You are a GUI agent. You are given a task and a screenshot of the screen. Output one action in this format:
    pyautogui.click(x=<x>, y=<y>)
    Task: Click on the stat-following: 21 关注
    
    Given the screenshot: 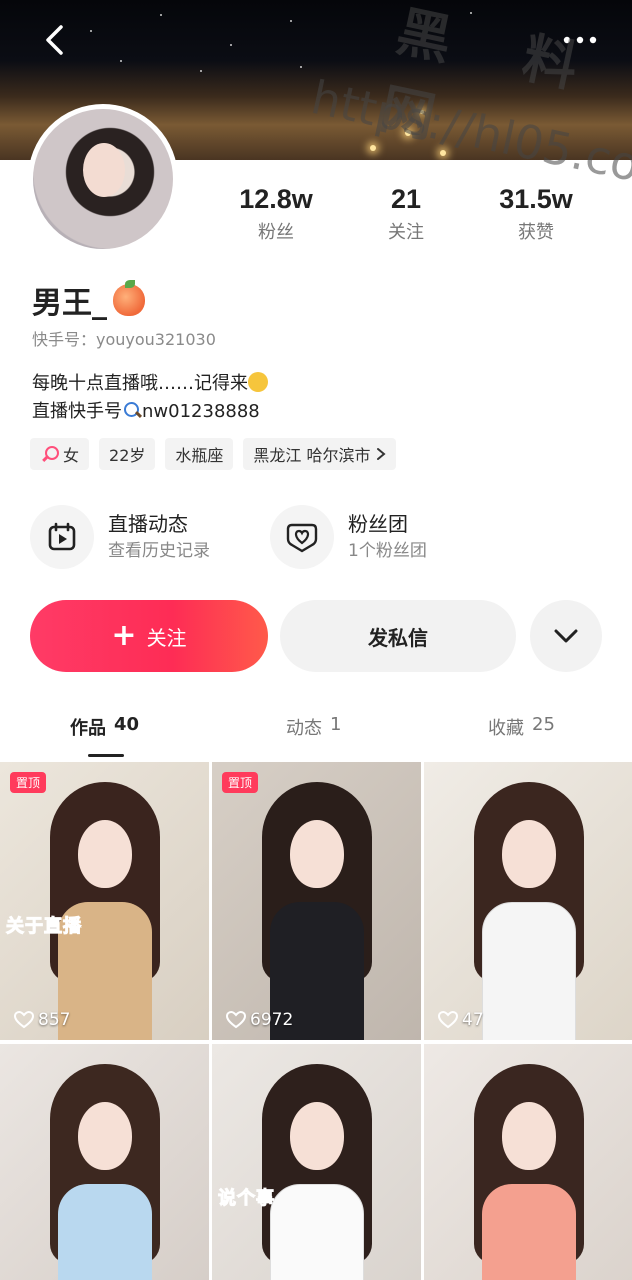 What is the action you would take?
    pyautogui.click(x=406, y=213)
    